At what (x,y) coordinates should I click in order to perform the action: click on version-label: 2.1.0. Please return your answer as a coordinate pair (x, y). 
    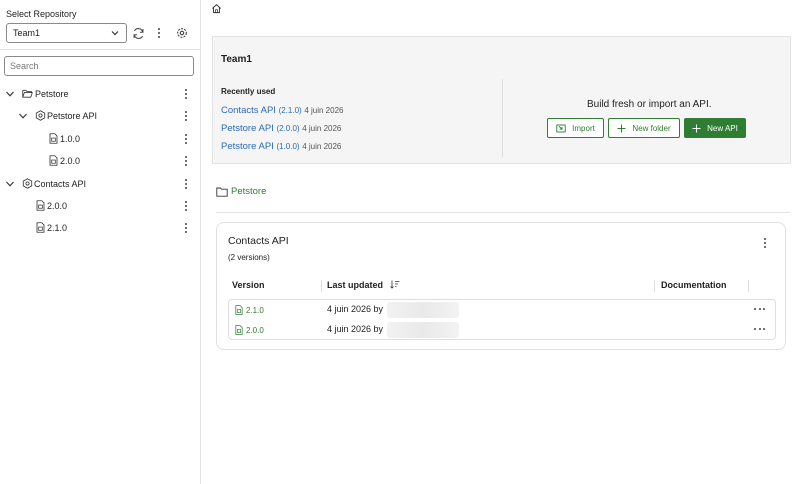
    Looking at the image, I should click on (255, 310).